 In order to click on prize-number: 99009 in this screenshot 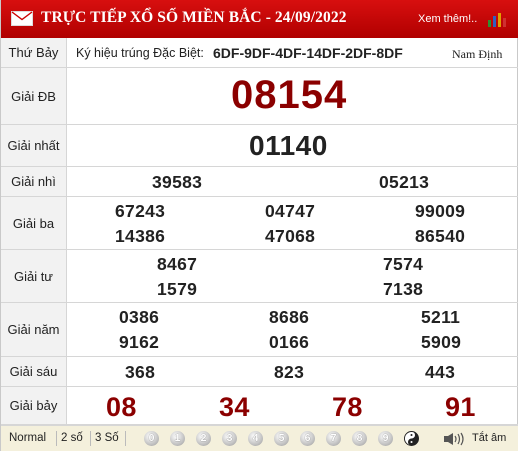, I will do `click(440, 211)`.